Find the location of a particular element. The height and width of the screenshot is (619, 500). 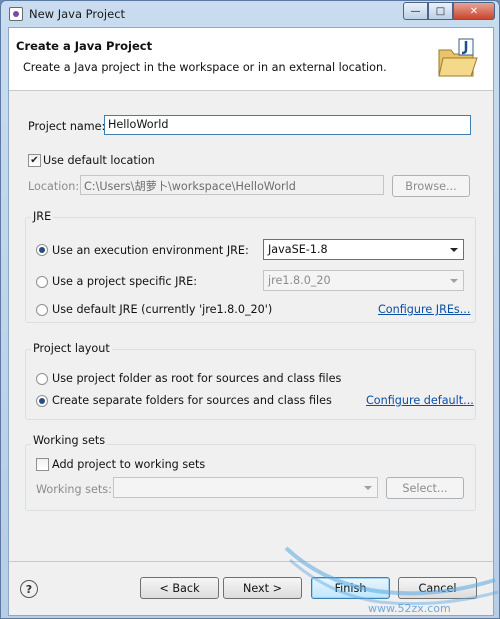

jre-group-title: JRE is located at coordinates (42, 216).